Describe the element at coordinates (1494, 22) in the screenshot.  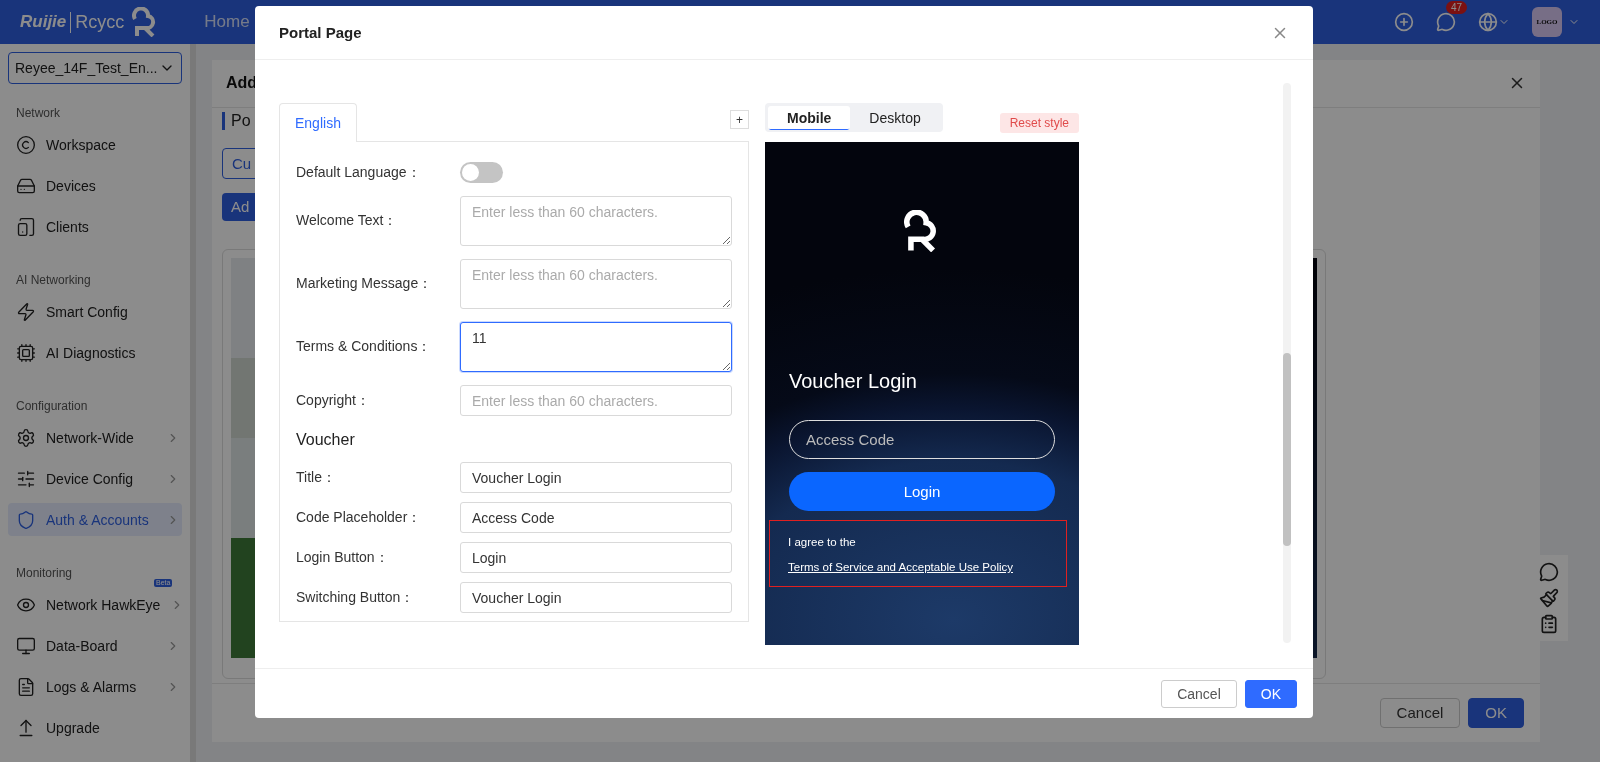
I see `globe-button` at that location.